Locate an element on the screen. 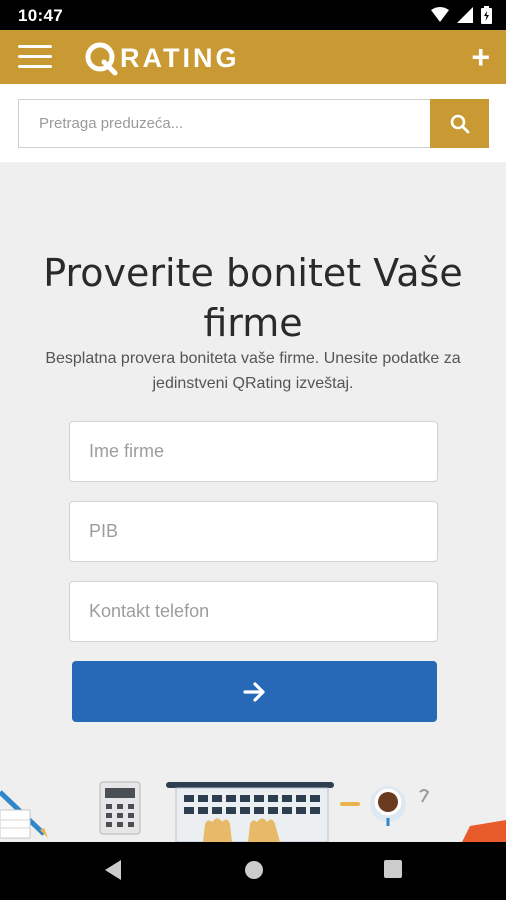 The height and width of the screenshot is (900, 506). signal-icon is located at coordinates (465, 15).